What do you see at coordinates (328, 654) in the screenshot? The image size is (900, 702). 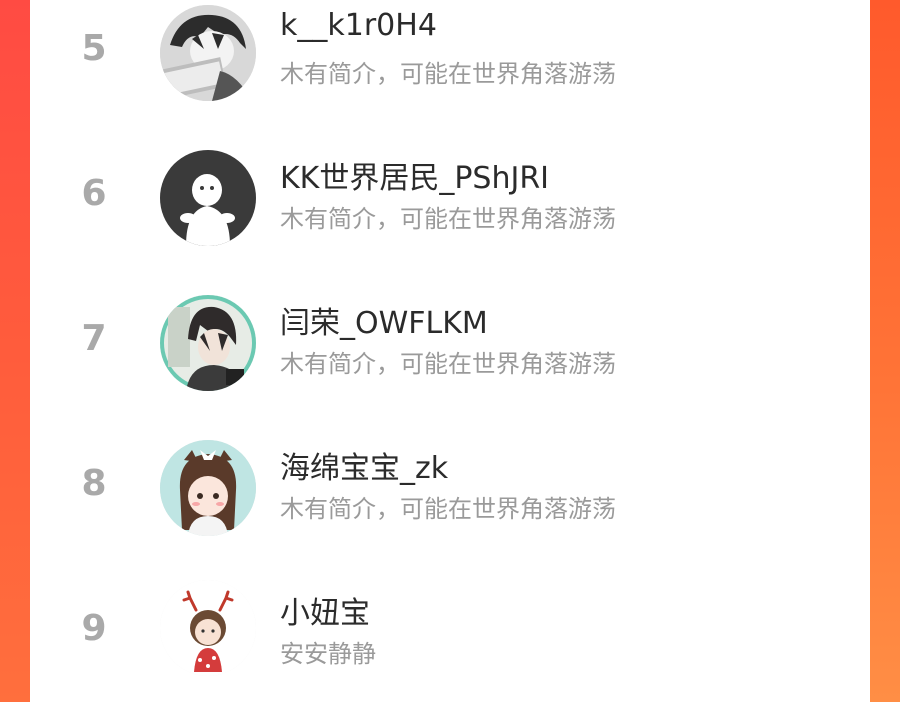 I see `user-bio: 安安静静` at bounding box center [328, 654].